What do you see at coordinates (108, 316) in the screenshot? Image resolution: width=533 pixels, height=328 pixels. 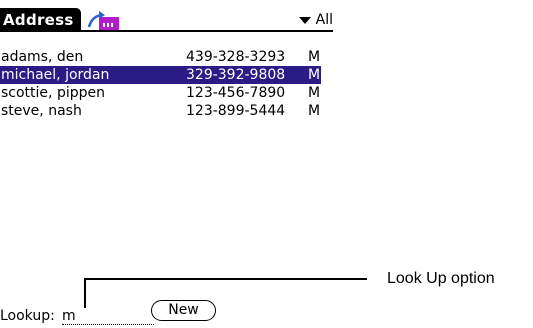 I see `lookup-input: m` at bounding box center [108, 316].